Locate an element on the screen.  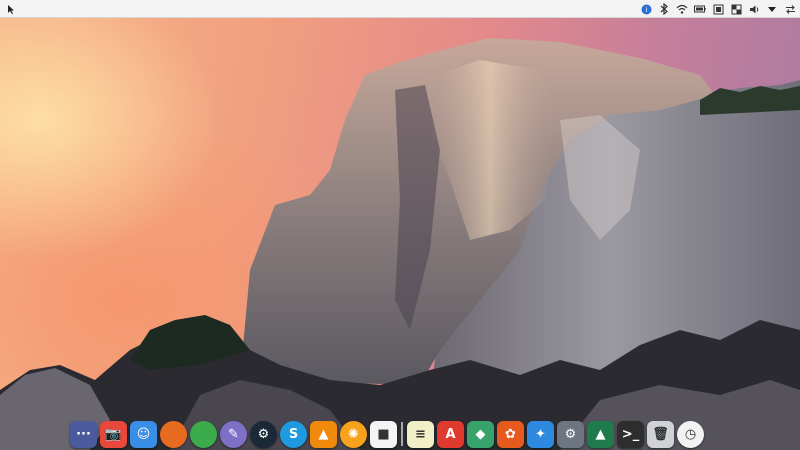
vlc-glyph: ▲ is located at coordinates (323, 434).